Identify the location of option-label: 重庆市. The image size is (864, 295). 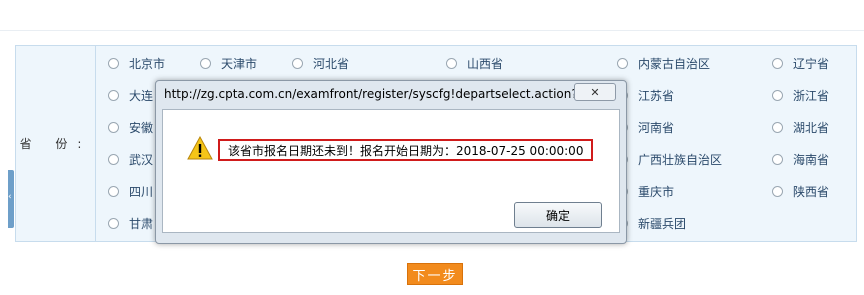
(656, 191).